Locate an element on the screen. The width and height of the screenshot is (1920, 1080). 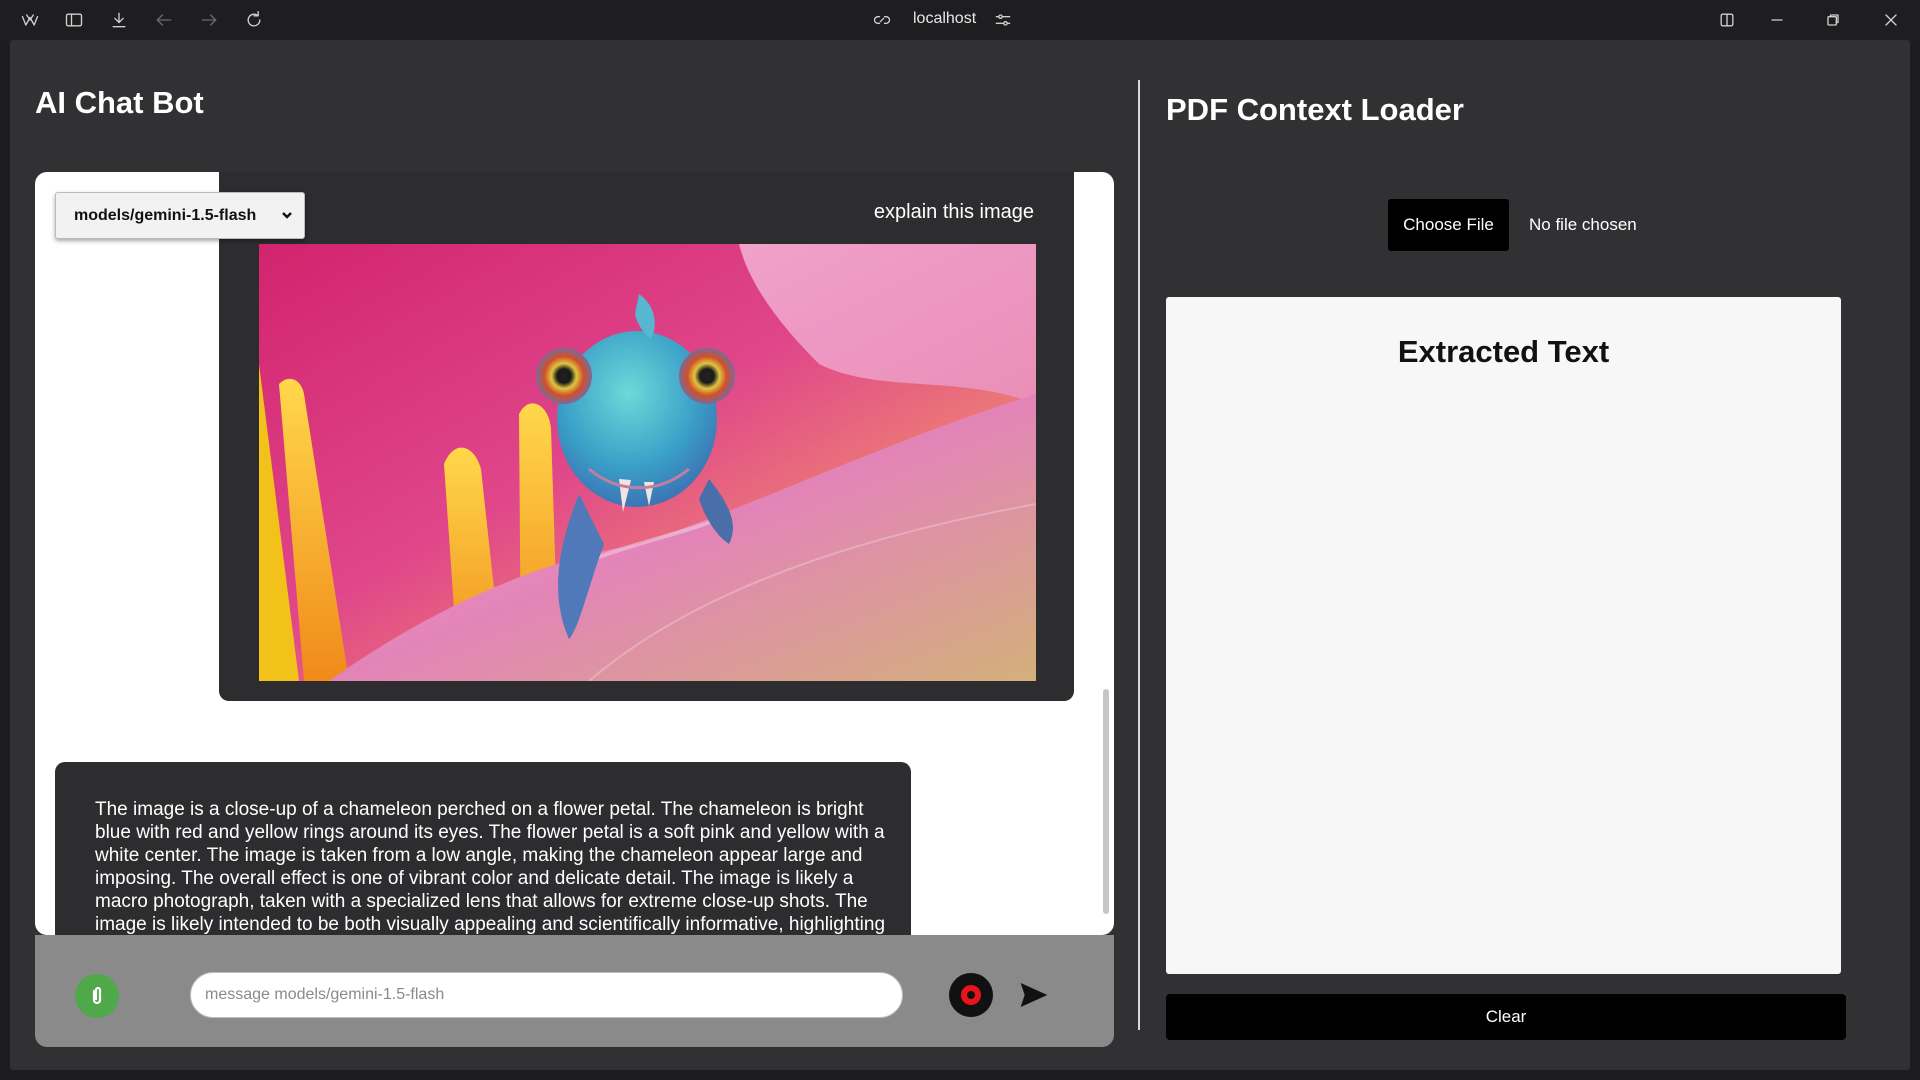
message-input is located at coordinates (546, 995).